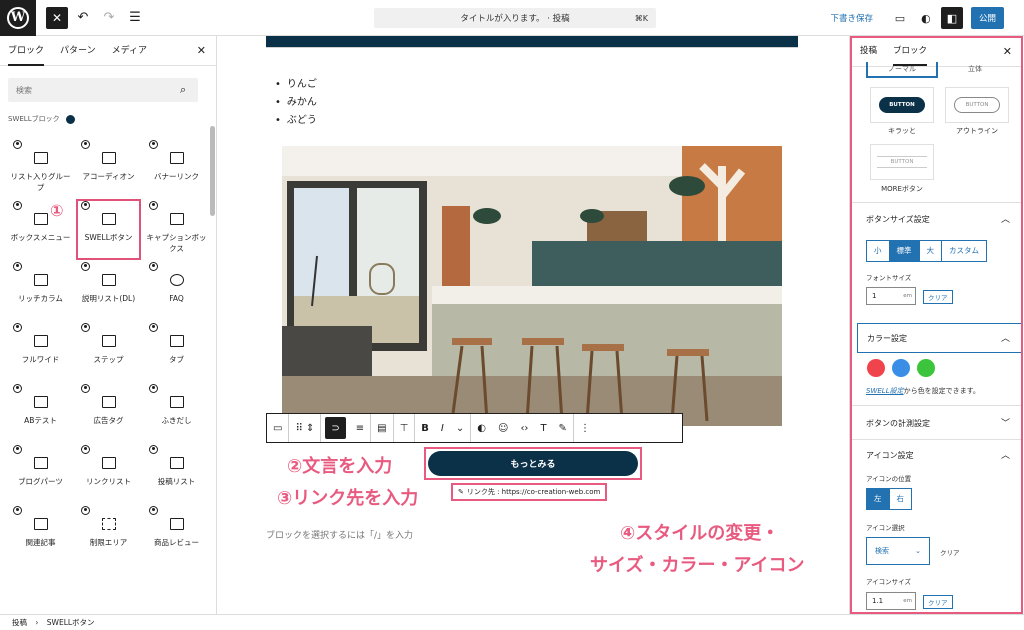 The width and height of the screenshot is (1024, 630). I want to click on size-option: 小, so click(878, 251).